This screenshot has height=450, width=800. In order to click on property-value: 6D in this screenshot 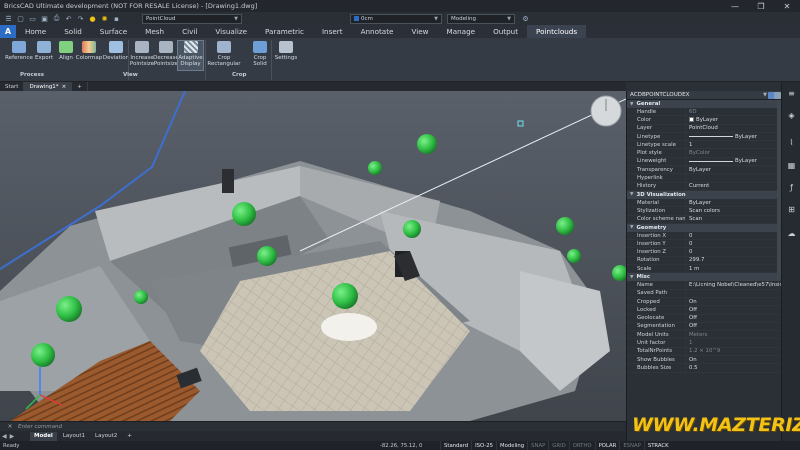, I will do `click(733, 111)`.